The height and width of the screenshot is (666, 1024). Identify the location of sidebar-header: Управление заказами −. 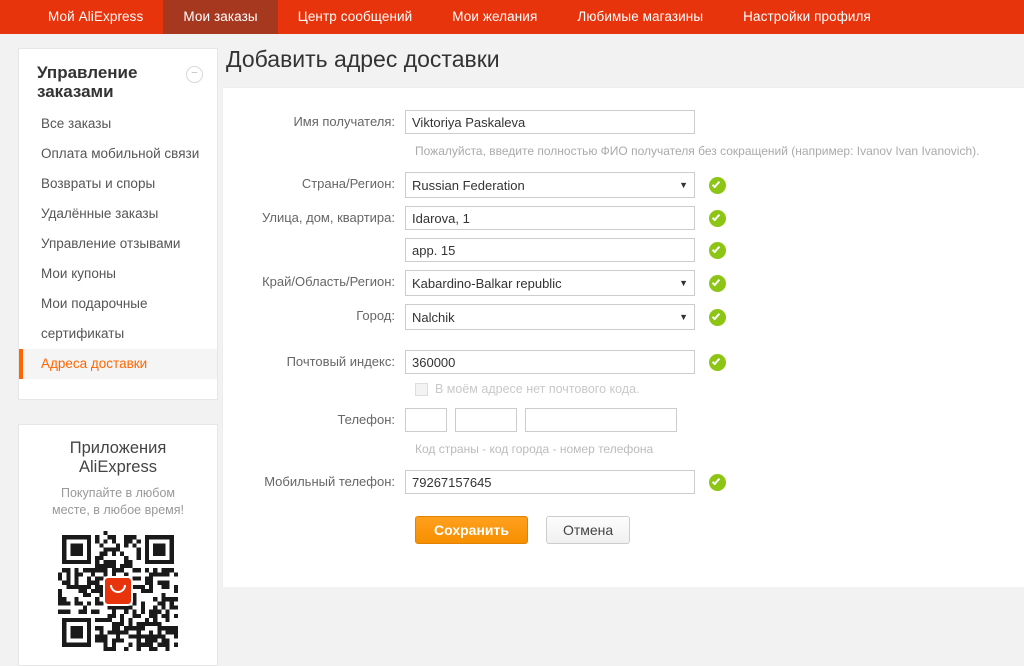
(118, 79).